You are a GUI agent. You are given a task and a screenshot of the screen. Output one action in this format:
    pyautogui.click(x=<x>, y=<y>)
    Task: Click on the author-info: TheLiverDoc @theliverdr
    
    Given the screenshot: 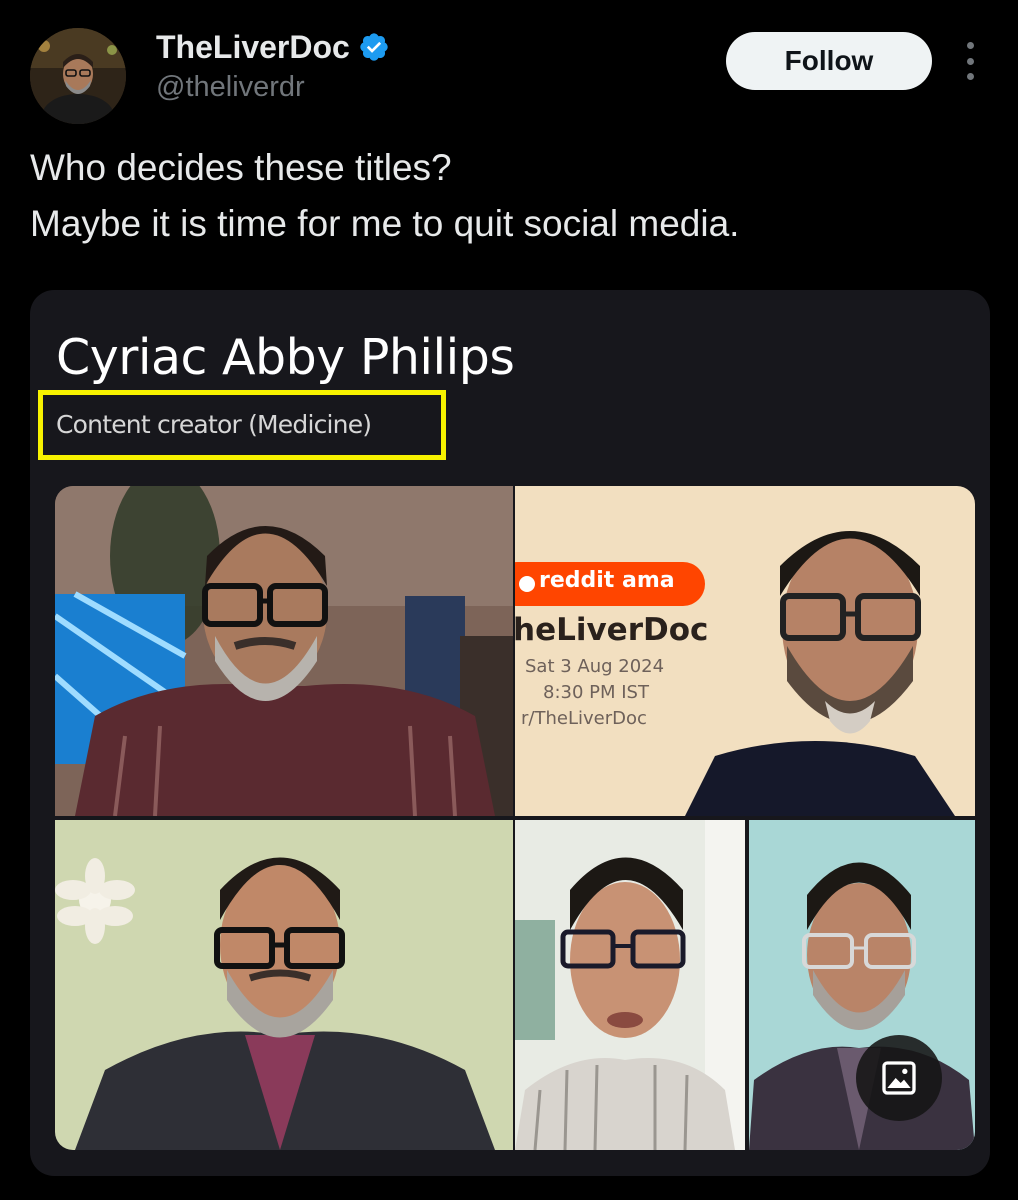 What is the action you would take?
    pyautogui.click(x=273, y=67)
    